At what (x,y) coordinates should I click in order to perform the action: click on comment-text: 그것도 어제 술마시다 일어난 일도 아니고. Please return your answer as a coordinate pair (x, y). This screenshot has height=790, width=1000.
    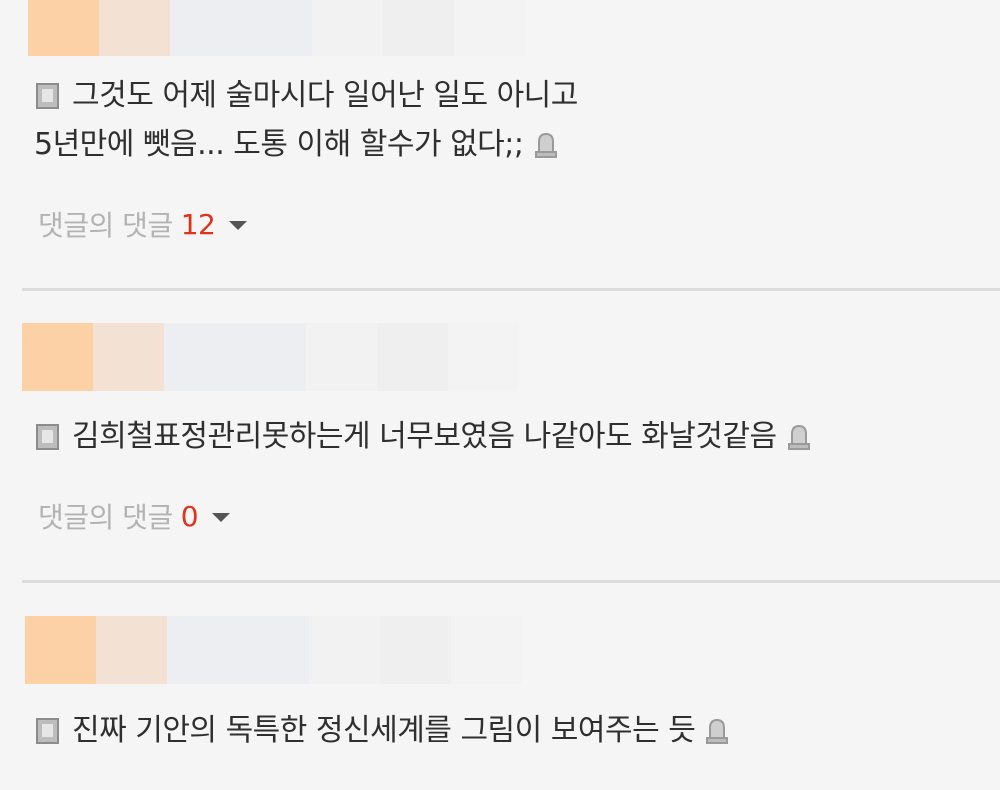
    Looking at the image, I should click on (325, 95).